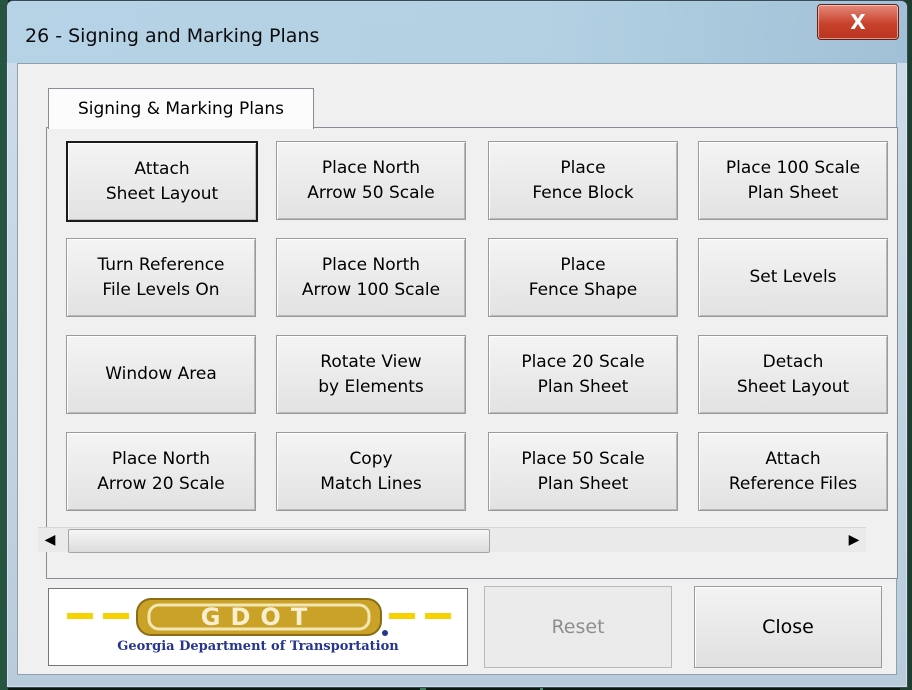  I want to click on place-north-arrow-50-scale-button: Place North Arrow 50 Scale, so click(371, 180).